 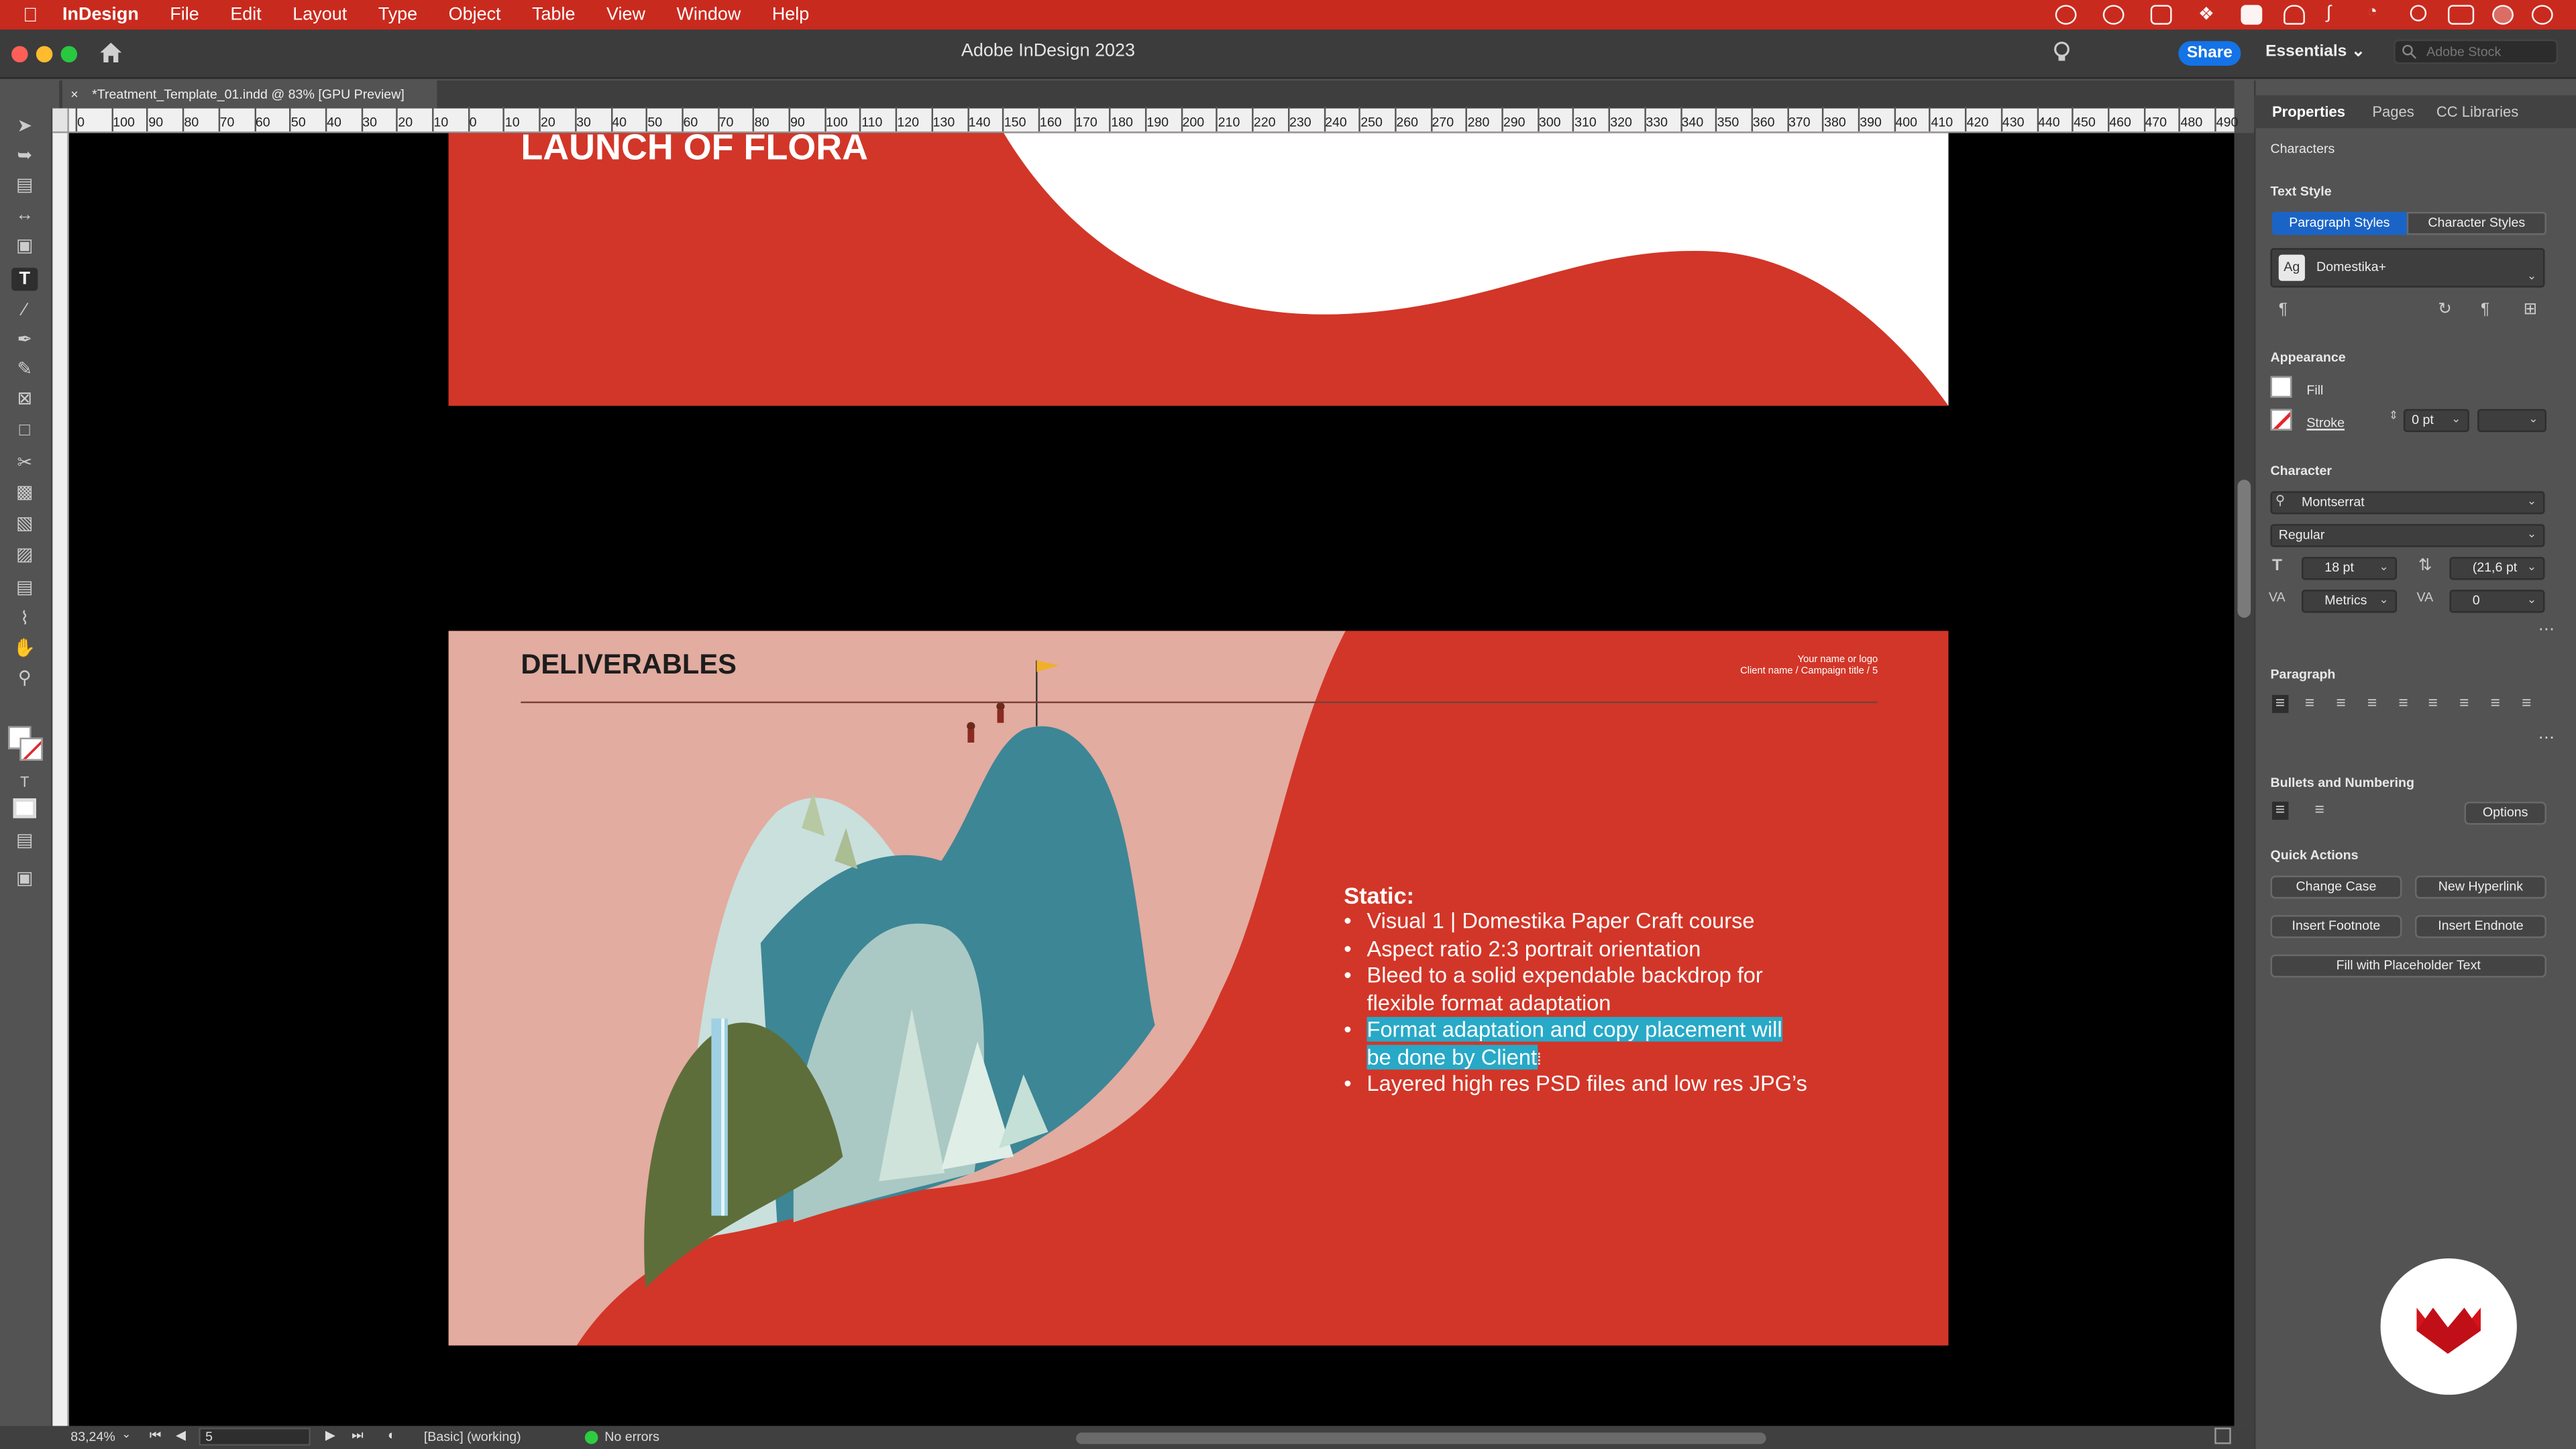 What do you see at coordinates (24, 126) in the screenshot?
I see `selection-tool-icon: ➤` at bounding box center [24, 126].